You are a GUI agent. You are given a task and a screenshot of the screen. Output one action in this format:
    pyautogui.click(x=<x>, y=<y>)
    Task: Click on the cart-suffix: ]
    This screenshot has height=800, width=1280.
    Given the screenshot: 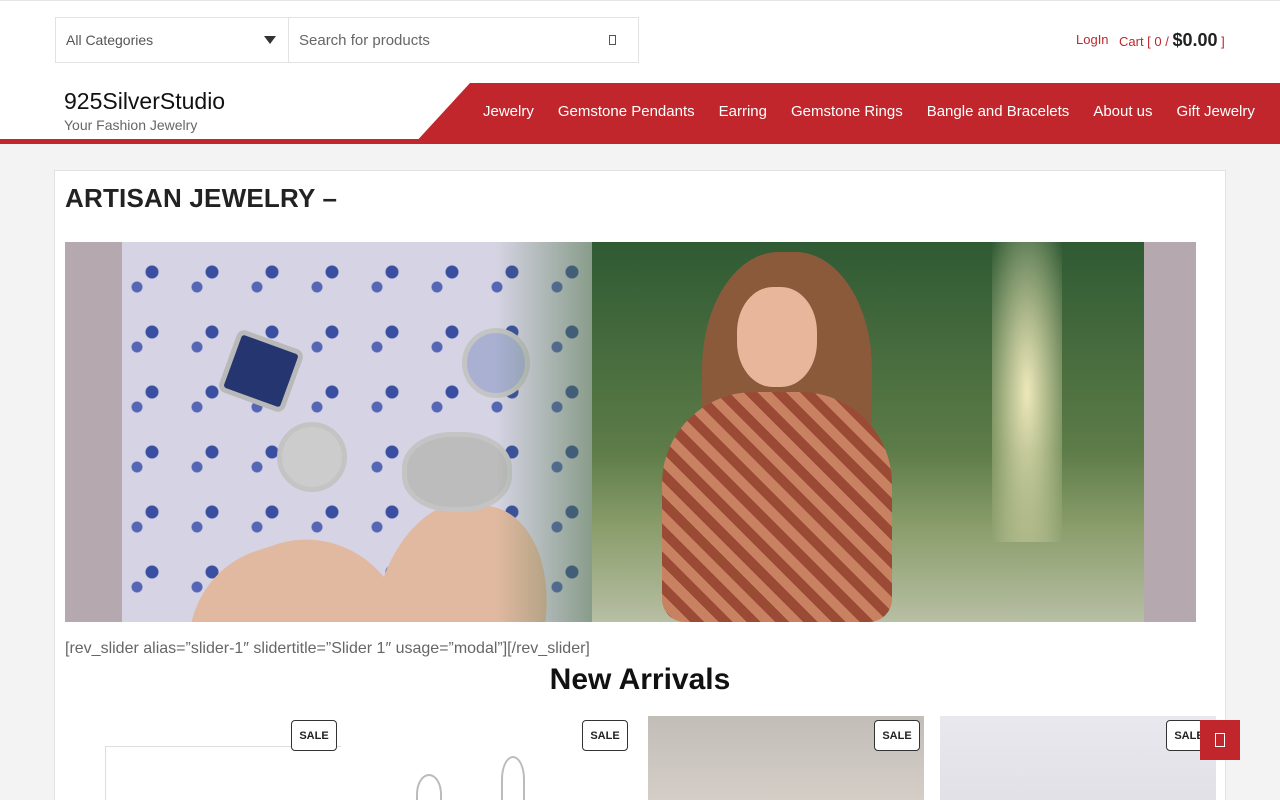 What is the action you would take?
    pyautogui.click(x=1221, y=41)
    